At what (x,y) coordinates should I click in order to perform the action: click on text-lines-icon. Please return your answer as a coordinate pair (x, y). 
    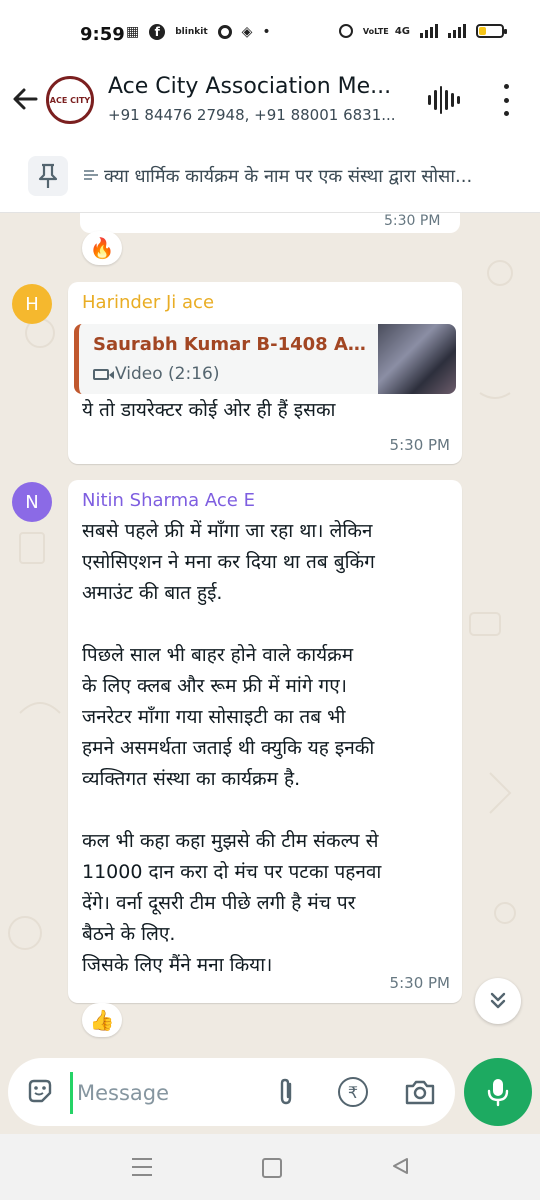
    Looking at the image, I should click on (91, 176).